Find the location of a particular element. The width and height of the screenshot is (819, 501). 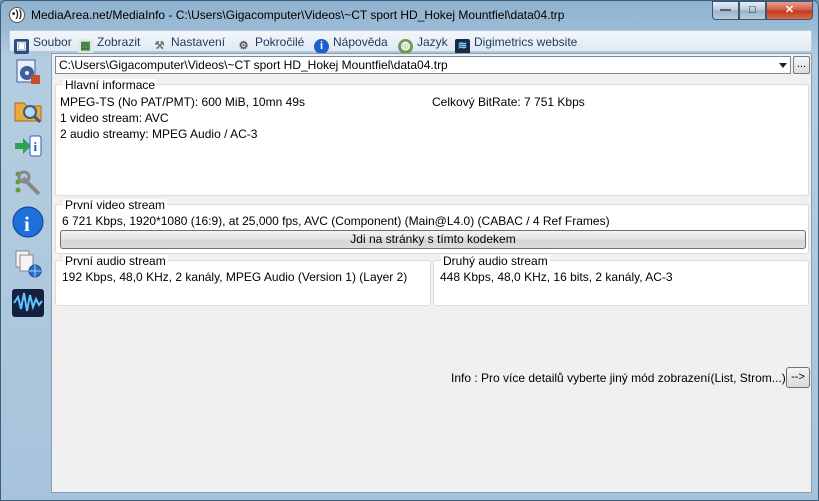

menu-pokrocile: ⚙ Pokročilé is located at coordinates (270, 42).